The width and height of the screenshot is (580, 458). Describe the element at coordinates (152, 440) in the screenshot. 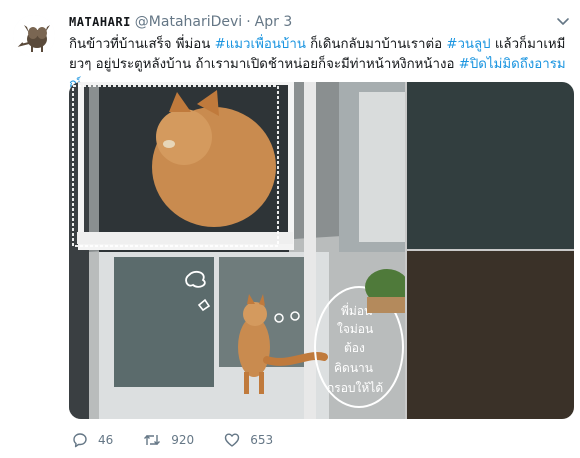

I see `retweet-icon` at that location.